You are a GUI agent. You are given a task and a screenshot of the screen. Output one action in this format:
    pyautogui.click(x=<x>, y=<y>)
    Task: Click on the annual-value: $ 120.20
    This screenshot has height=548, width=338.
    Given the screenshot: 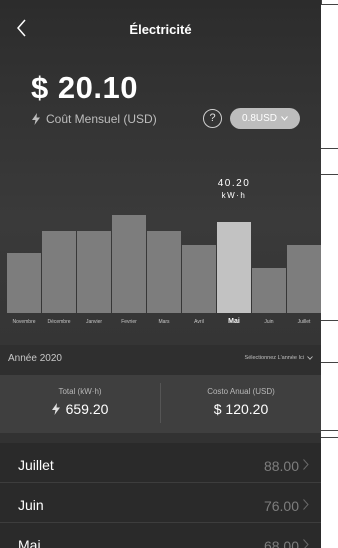 What is the action you would take?
    pyautogui.click(x=241, y=409)
    